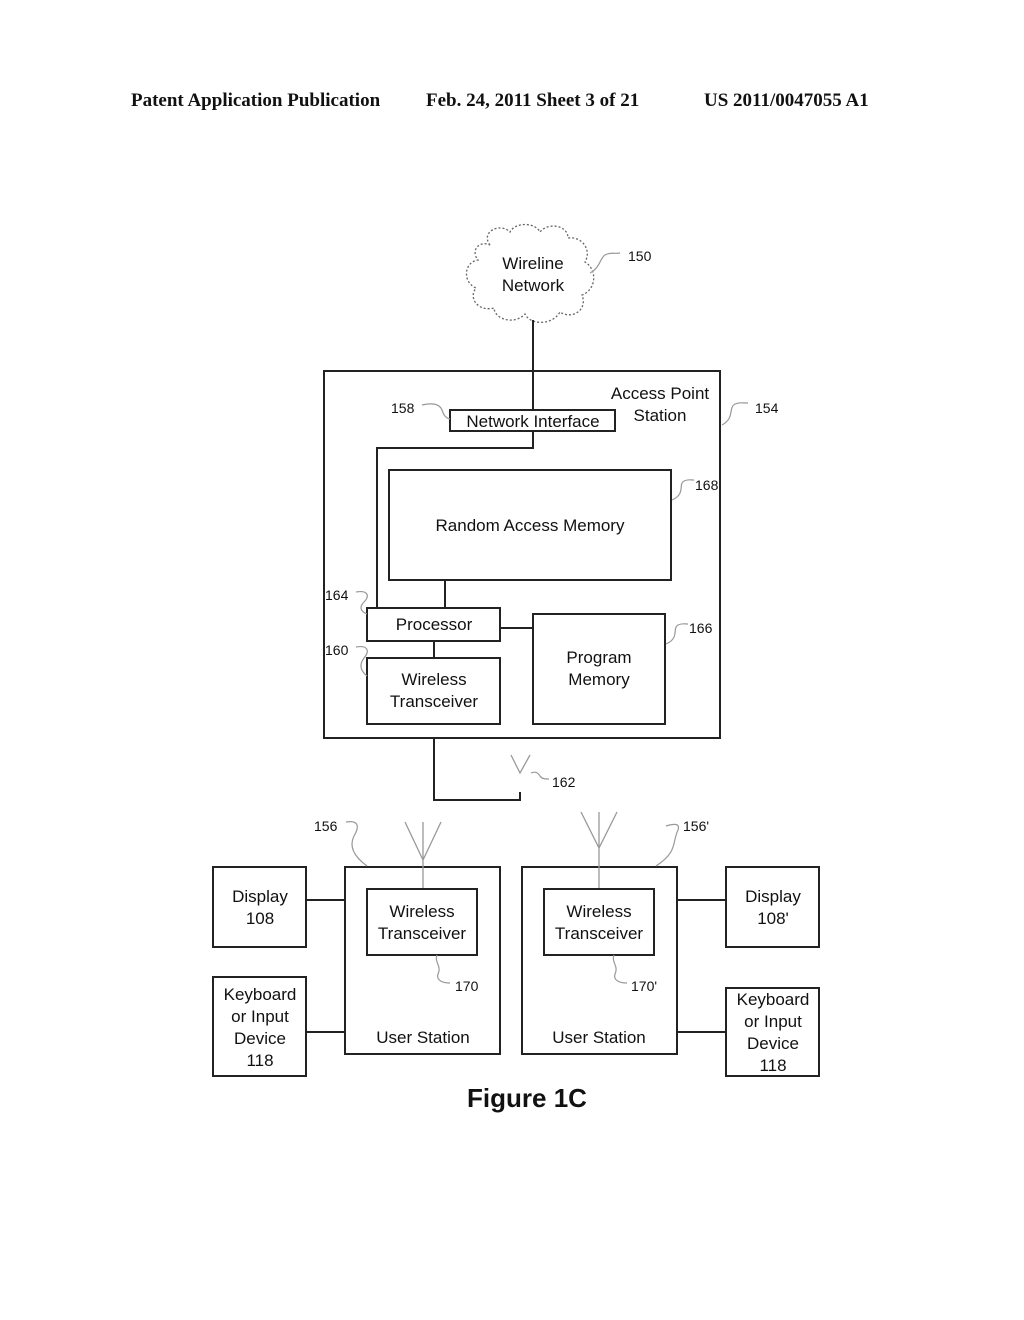  What do you see at coordinates (532, 421) in the screenshot?
I see `network-interface-label: Network Interface` at bounding box center [532, 421].